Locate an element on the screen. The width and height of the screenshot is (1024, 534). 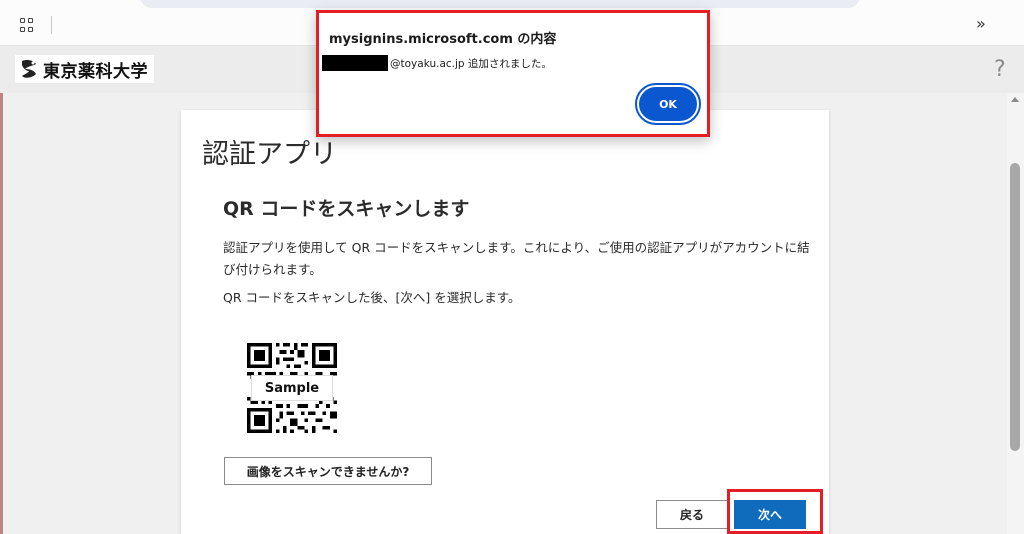
toolbar-divider is located at coordinates (51, 25).